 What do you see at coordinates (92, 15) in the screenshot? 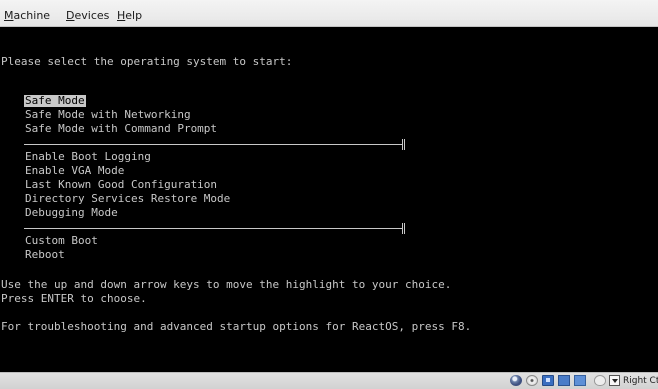
I see `menu-devices-label: evices` at bounding box center [92, 15].